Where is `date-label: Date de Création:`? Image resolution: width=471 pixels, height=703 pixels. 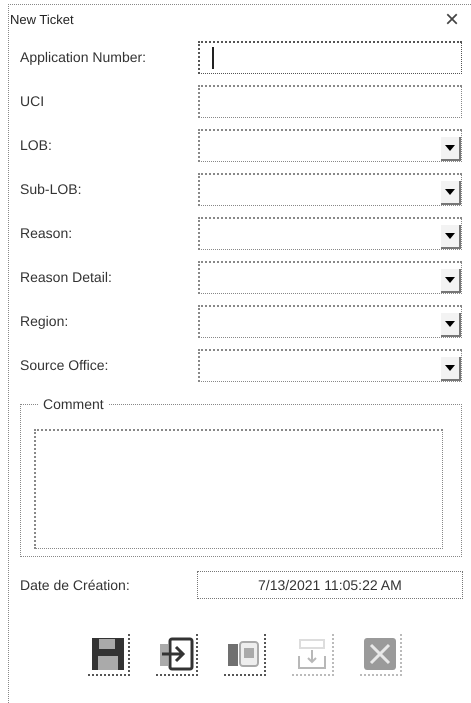
date-label: Date de Création: is located at coordinates (75, 585).